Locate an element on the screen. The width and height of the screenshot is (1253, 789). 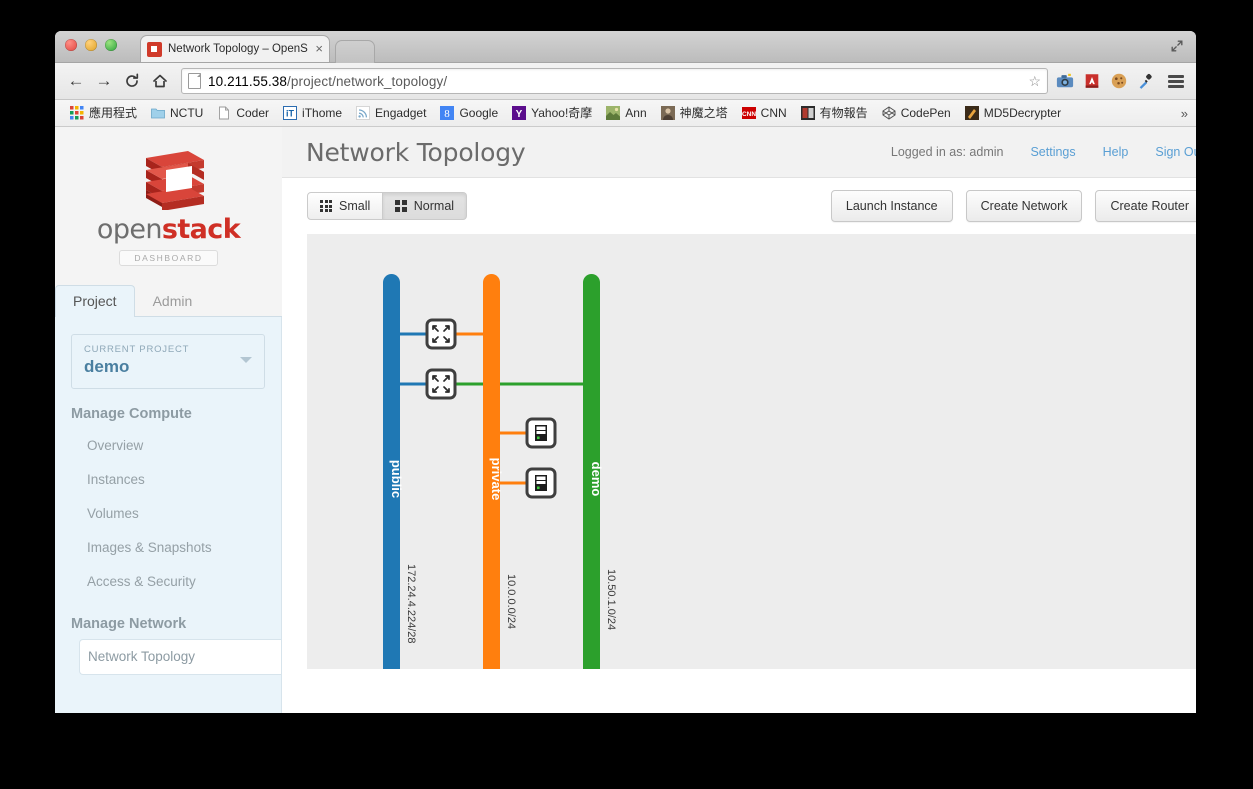
sidebar-tabs: Project Admin is located at coordinates (168, 300).